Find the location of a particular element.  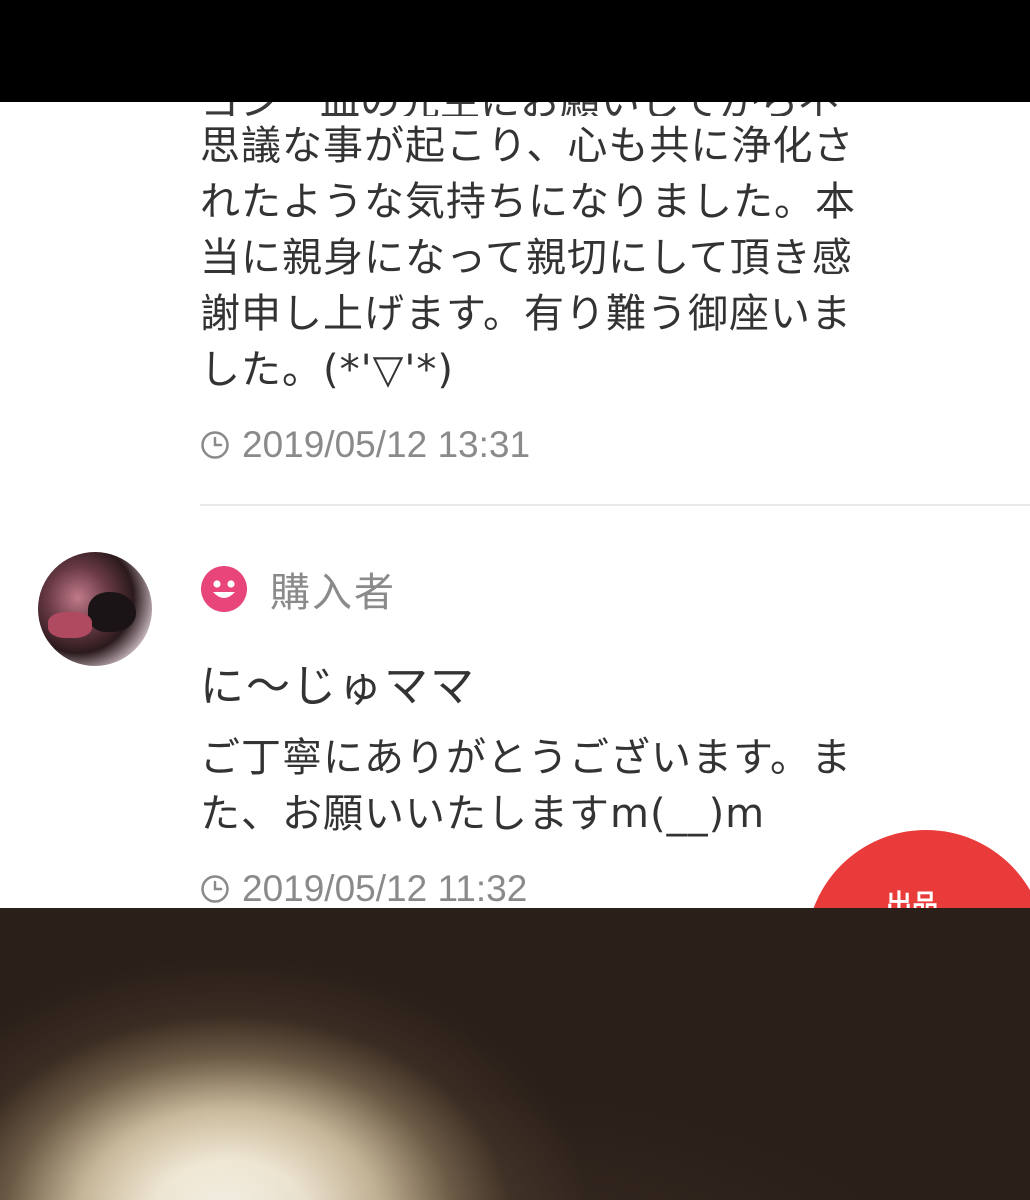

reply-timestamp: 2019/05/12 11:32 is located at coordinates (363, 888).